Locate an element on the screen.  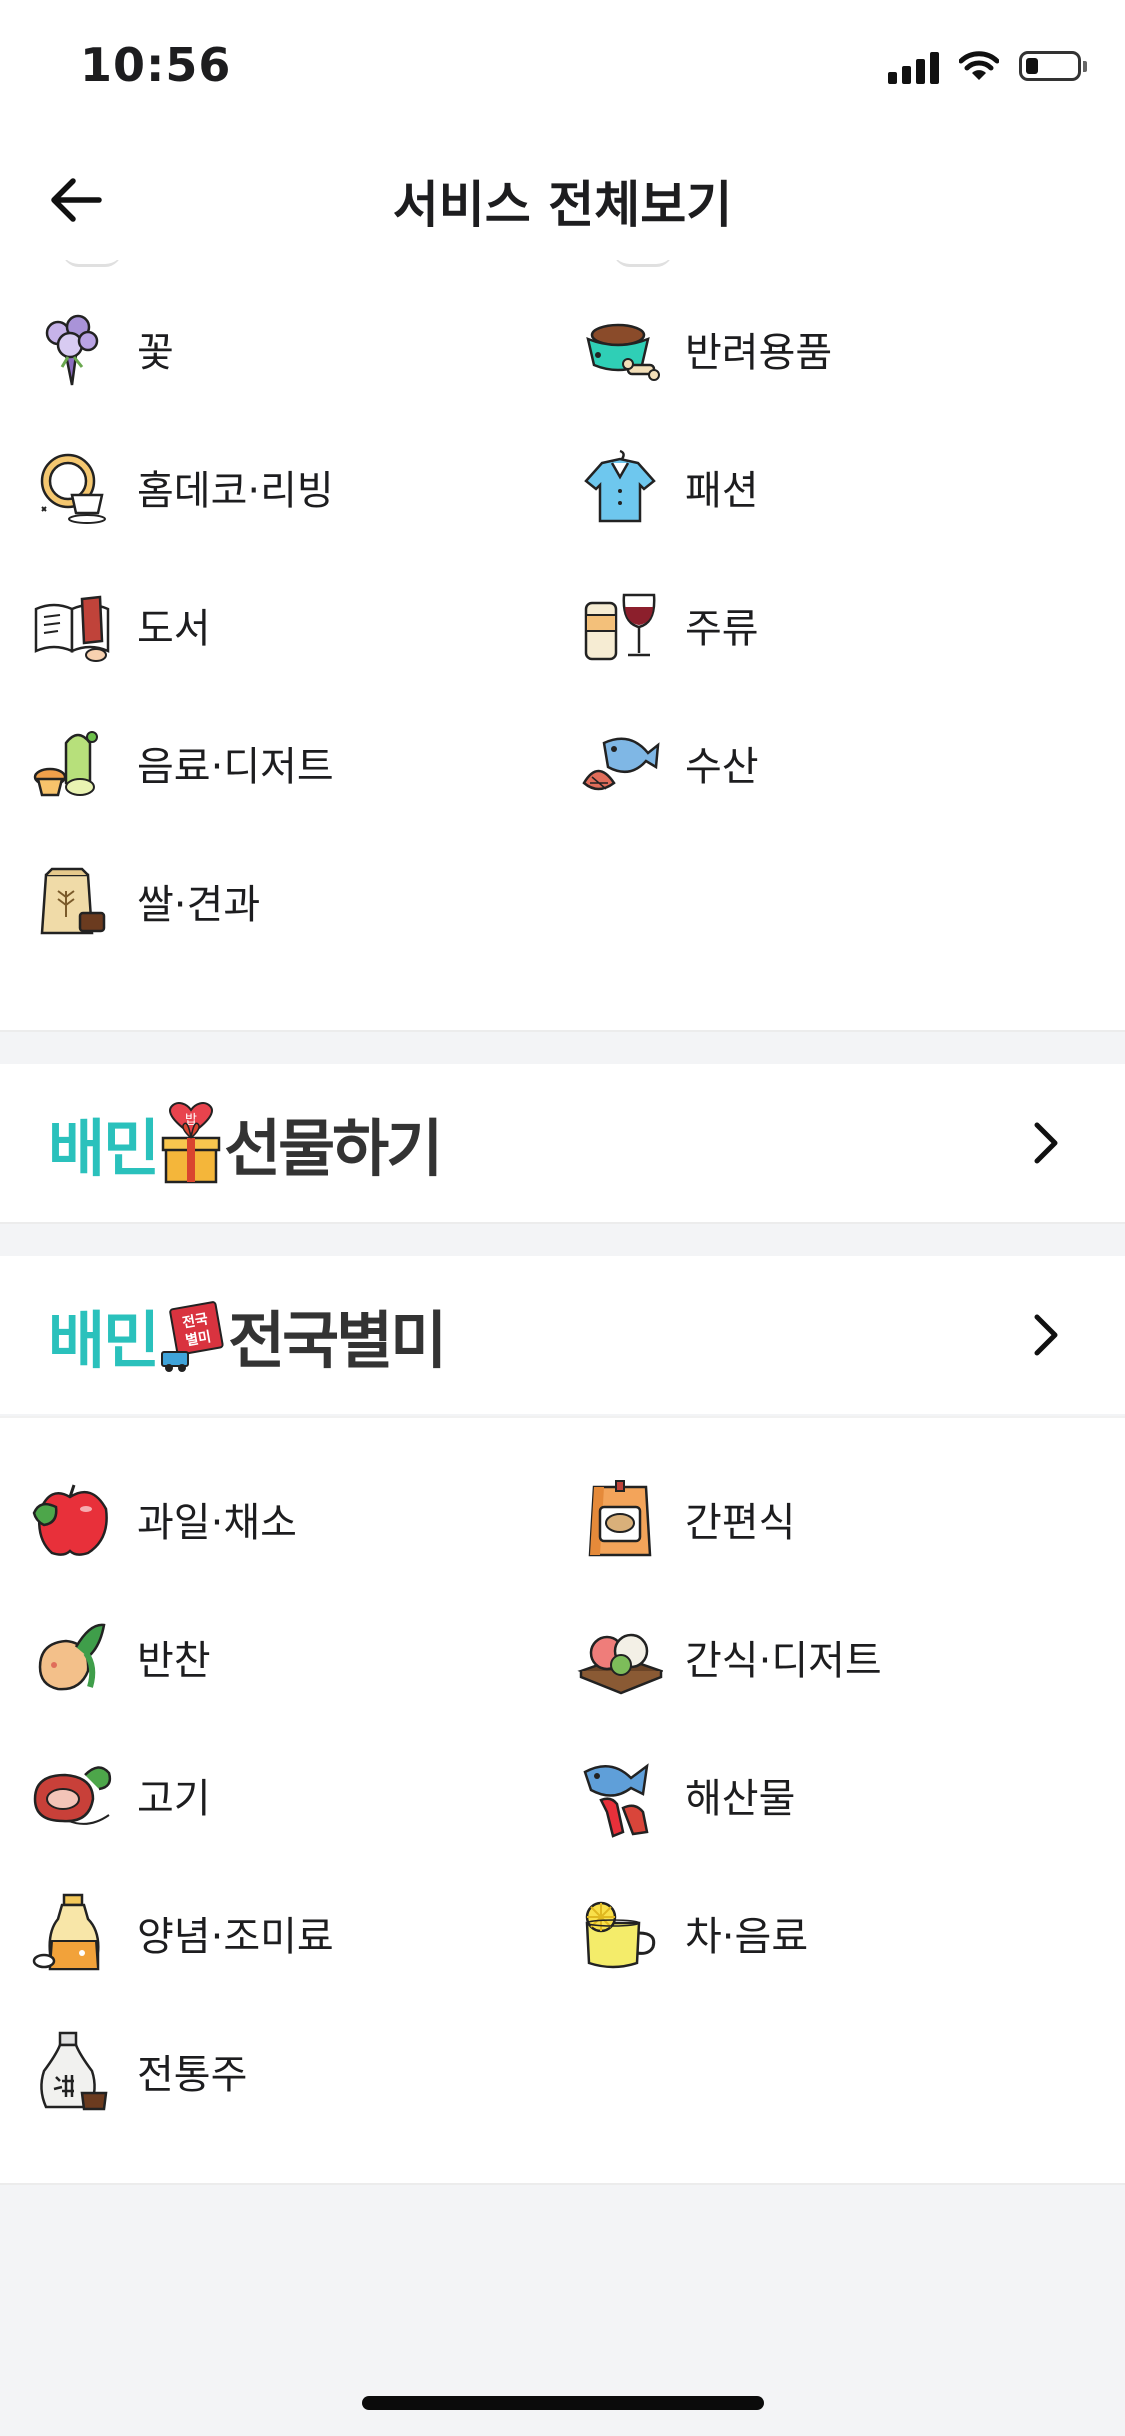
nationwide-banner-chevron-button is located at coordinates (1046, 1335).